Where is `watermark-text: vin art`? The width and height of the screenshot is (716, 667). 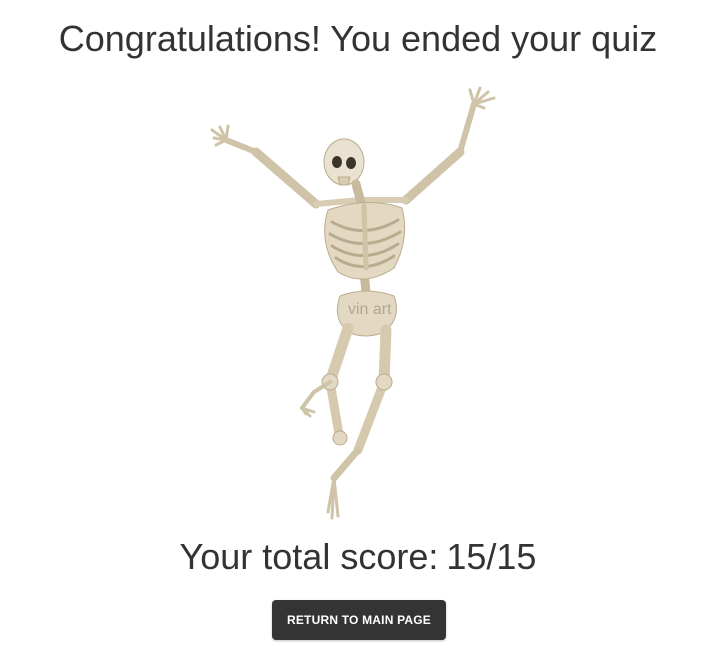 watermark-text: vin art is located at coordinates (370, 309).